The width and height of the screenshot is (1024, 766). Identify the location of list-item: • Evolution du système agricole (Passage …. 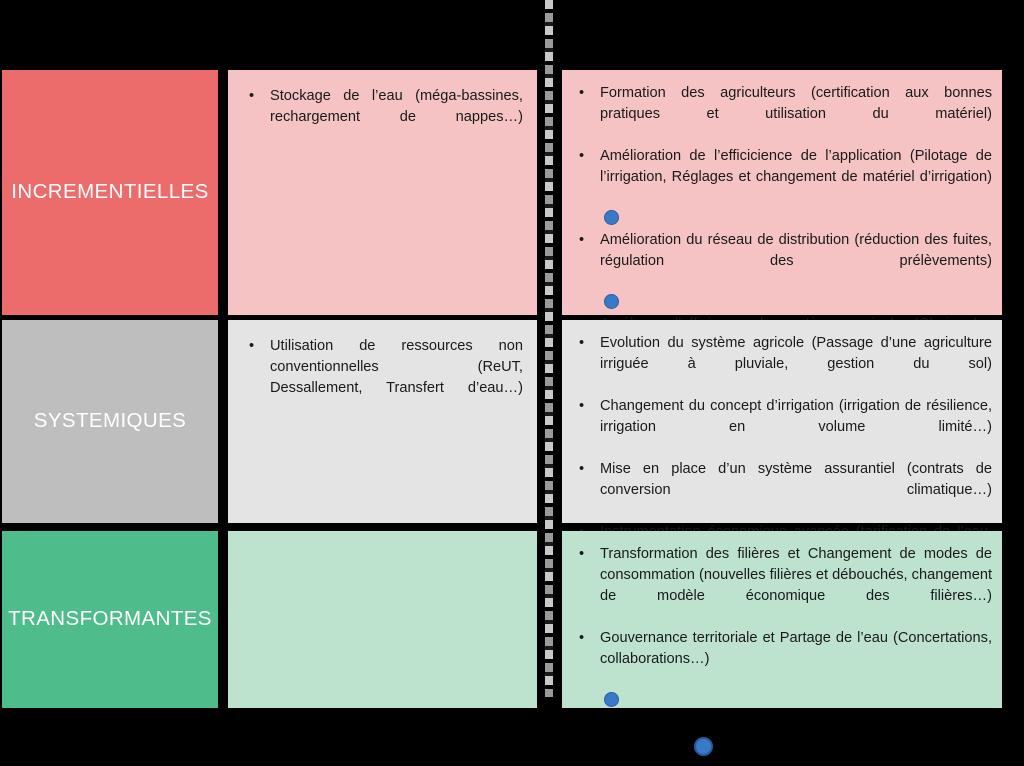
(783, 364).